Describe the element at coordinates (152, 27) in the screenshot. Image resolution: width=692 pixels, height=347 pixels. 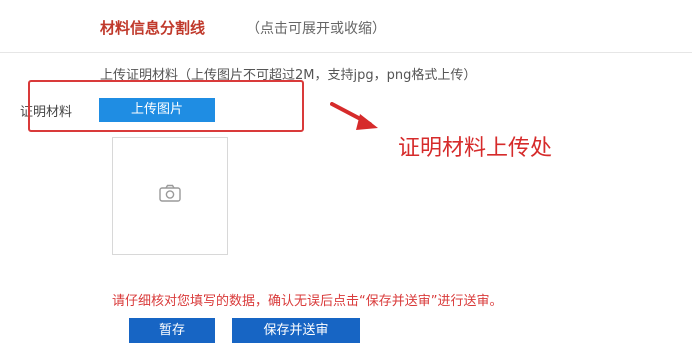
I see `section-title: 材料信息分割线` at that location.